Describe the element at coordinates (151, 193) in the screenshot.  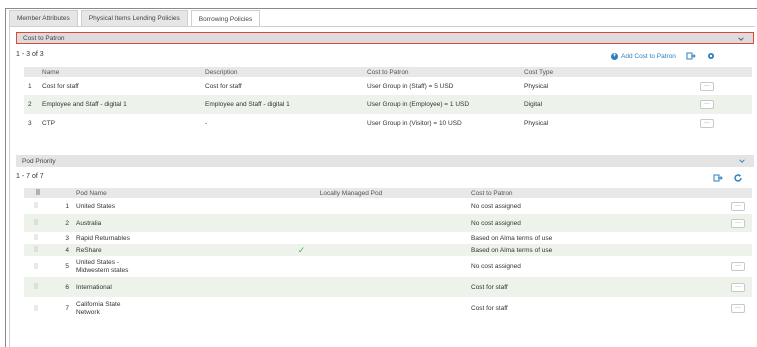
I see `col-pod-name: Pod Name` at that location.